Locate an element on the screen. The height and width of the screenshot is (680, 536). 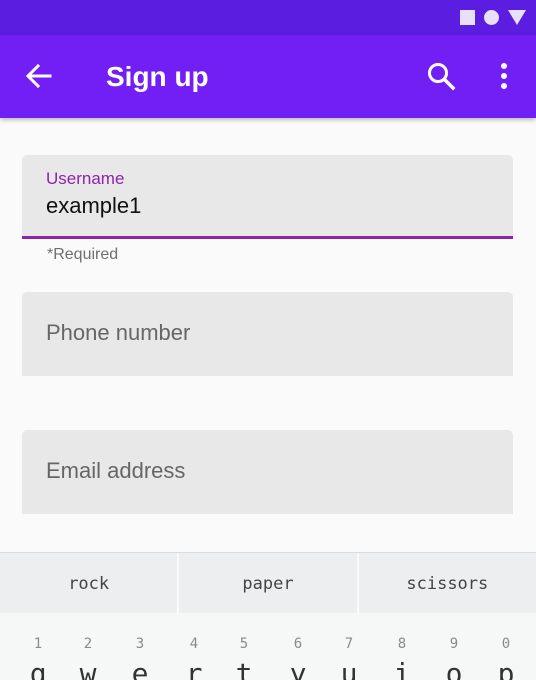
username-value: example1 is located at coordinates (93, 206).